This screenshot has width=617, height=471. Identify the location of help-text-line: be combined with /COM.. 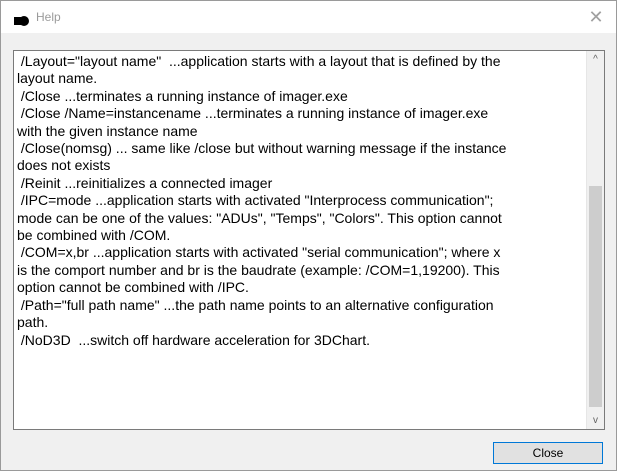
(94, 235).